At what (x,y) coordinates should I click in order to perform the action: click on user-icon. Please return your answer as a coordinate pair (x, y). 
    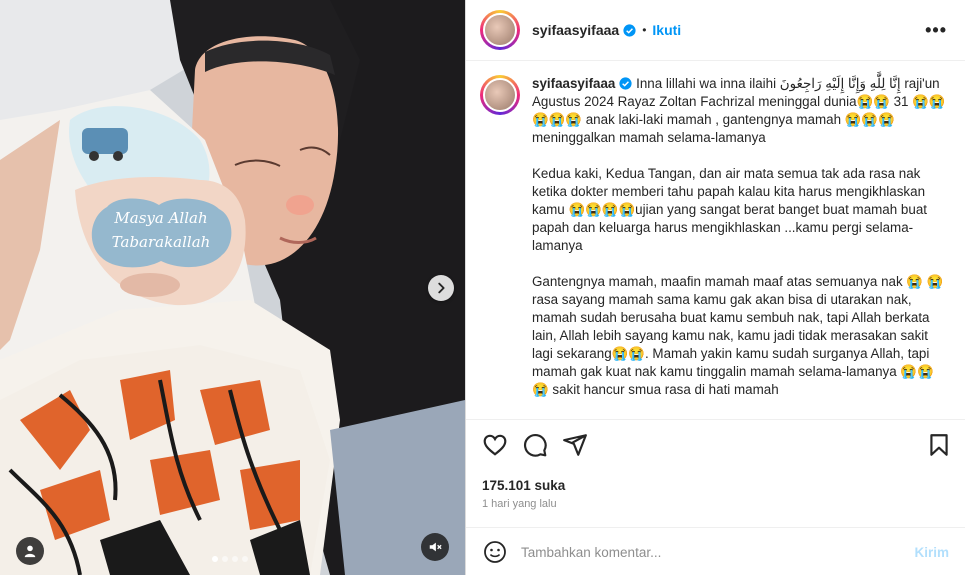
    Looking at the image, I should click on (30, 551).